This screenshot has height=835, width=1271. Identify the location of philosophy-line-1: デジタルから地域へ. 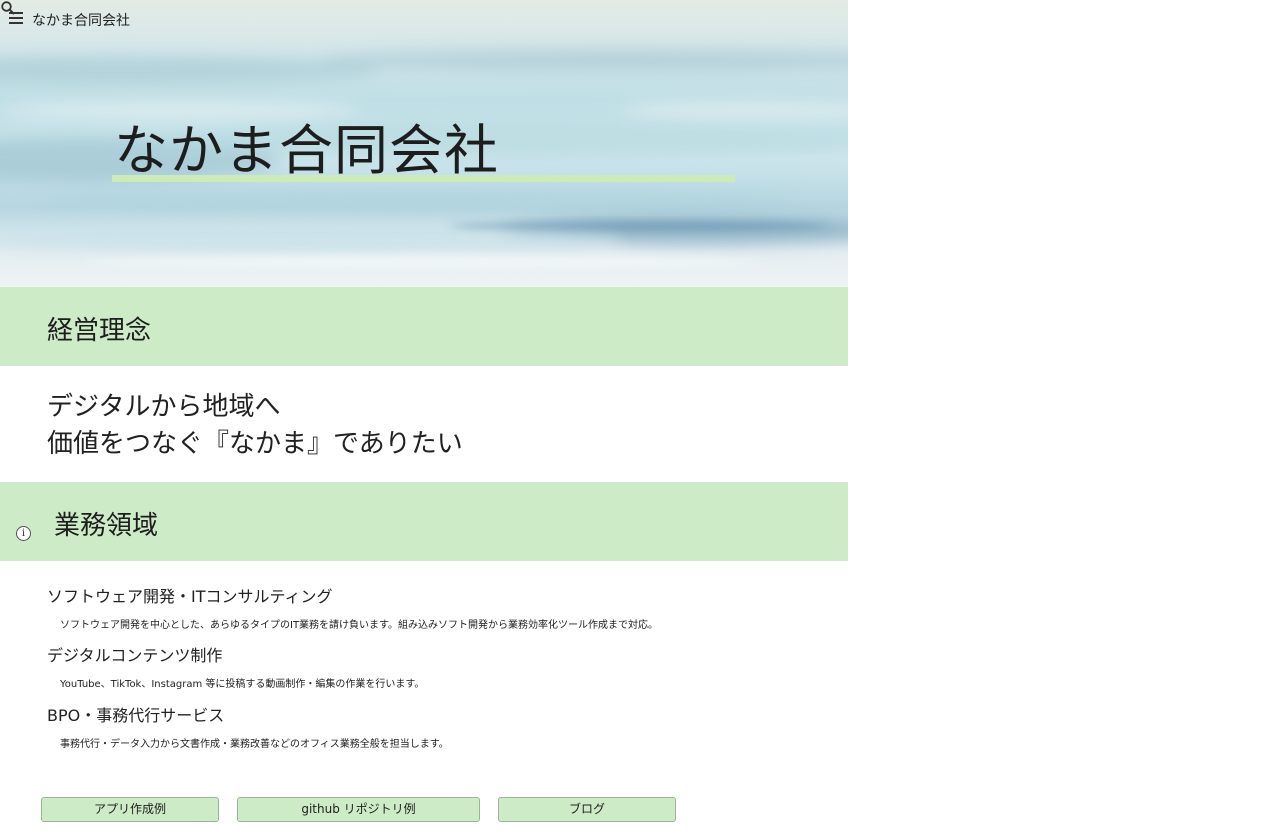
(164, 407).